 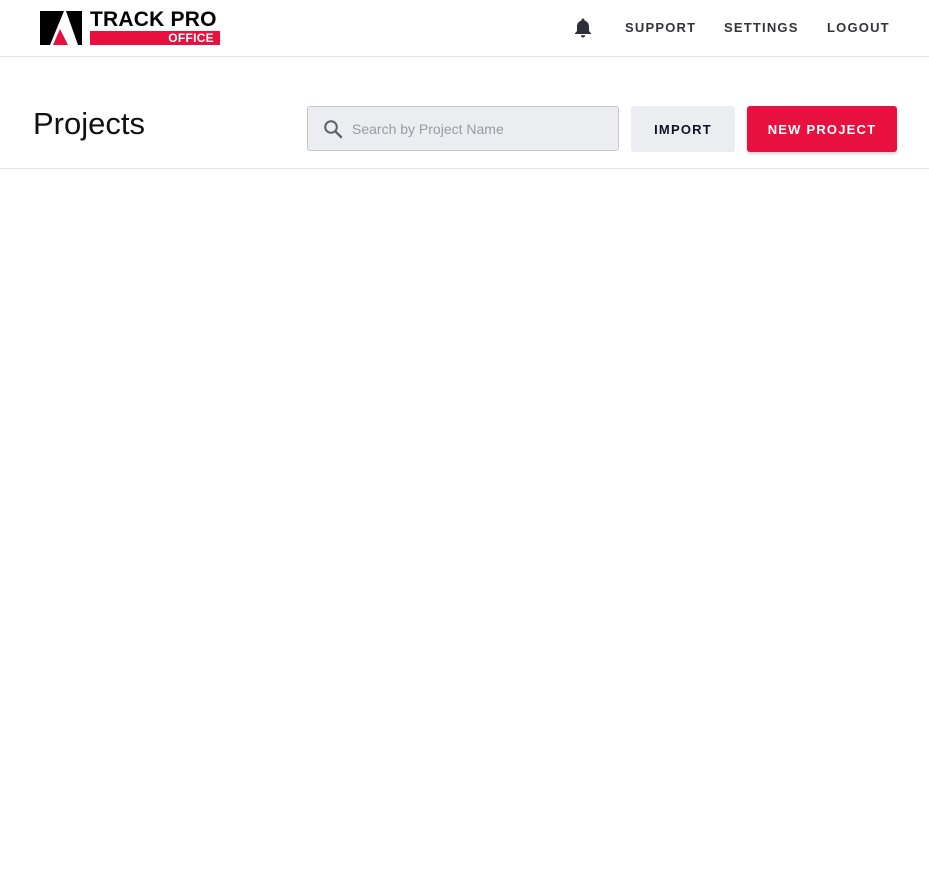 What do you see at coordinates (333, 129) in the screenshot?
I see `search-icon` at bounding box center [333, 129].